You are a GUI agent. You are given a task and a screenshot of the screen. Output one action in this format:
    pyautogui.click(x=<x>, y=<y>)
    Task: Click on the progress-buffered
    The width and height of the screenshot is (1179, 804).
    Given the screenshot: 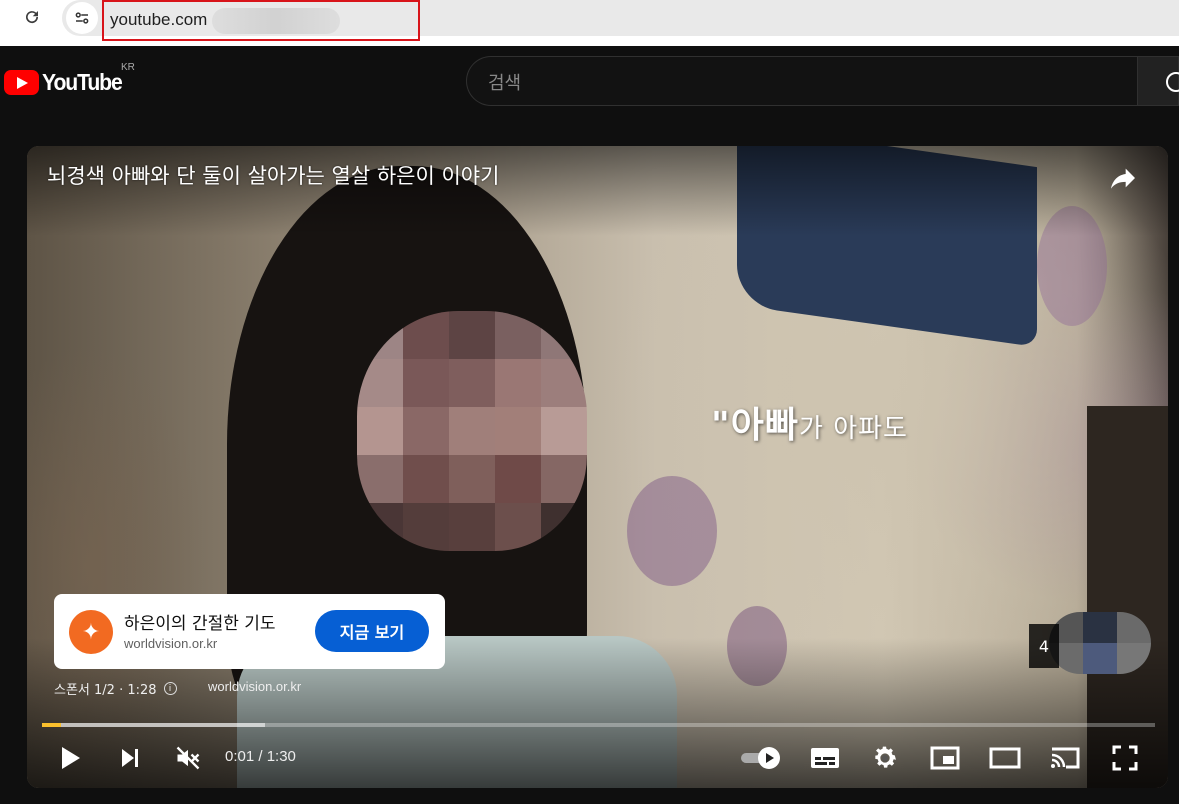 What is the action you would take?
    pyautogui.click(x=153, y=725)
    